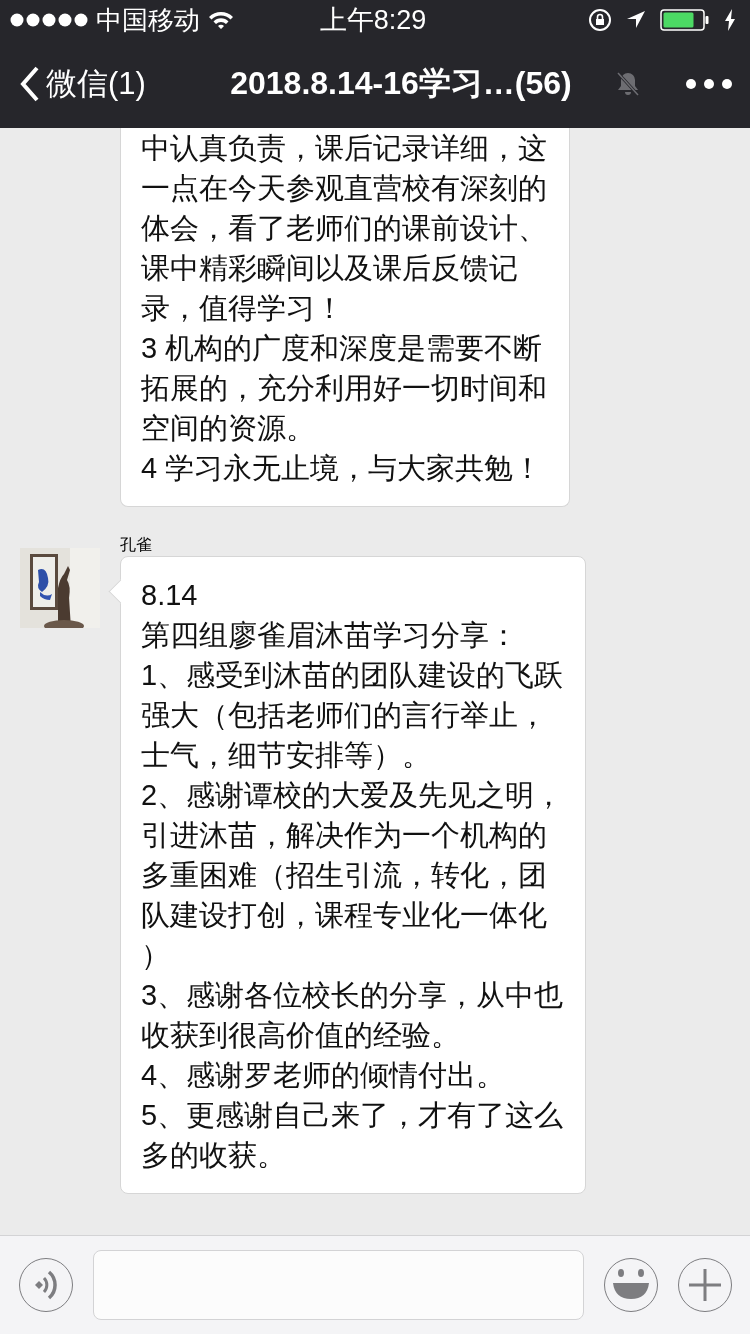 This screenshot has width=750, height=1334. What do you see at coordinates (709, 84) in the screenshot?
I see `more-options-icon` at bounding box center [709, 84].